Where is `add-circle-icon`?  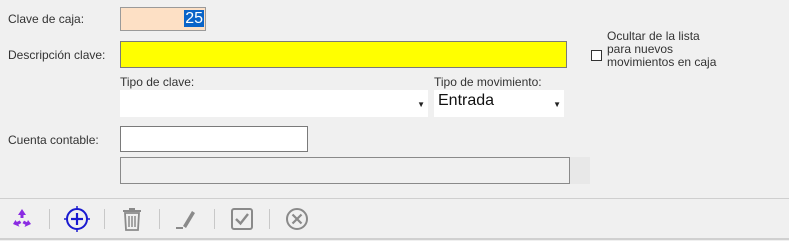
add-circle-icon is located at coordinates (77, 219).